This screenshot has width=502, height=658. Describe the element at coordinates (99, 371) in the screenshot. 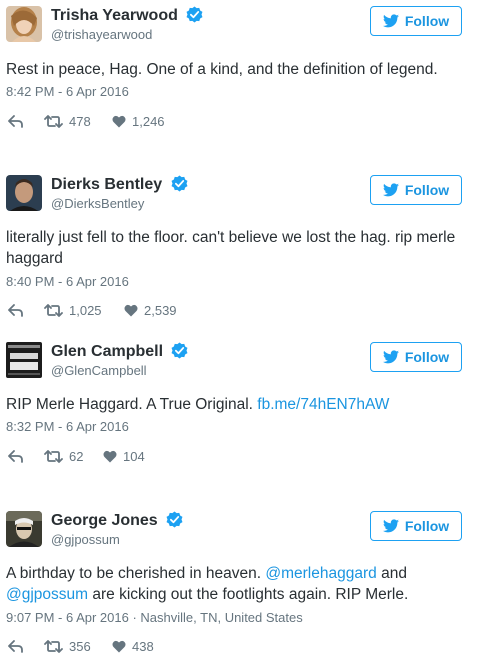

I see `handle: @GlenCampbell` at that location.